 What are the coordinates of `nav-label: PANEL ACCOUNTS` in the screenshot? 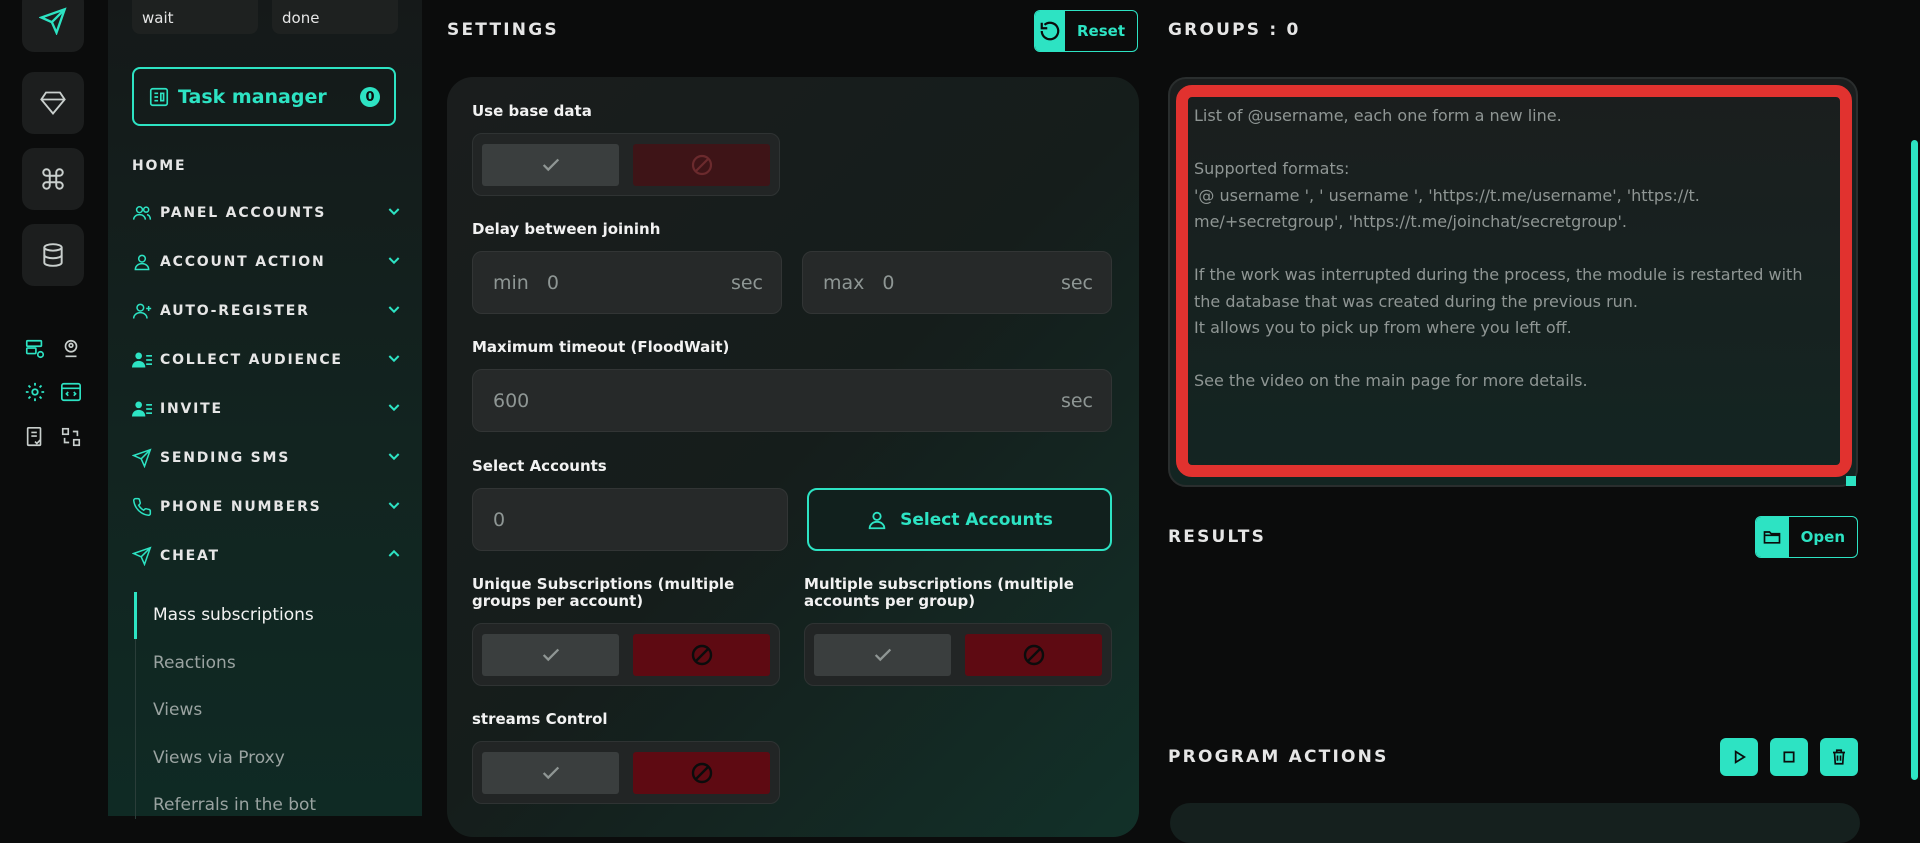 It's located at (243, 213).